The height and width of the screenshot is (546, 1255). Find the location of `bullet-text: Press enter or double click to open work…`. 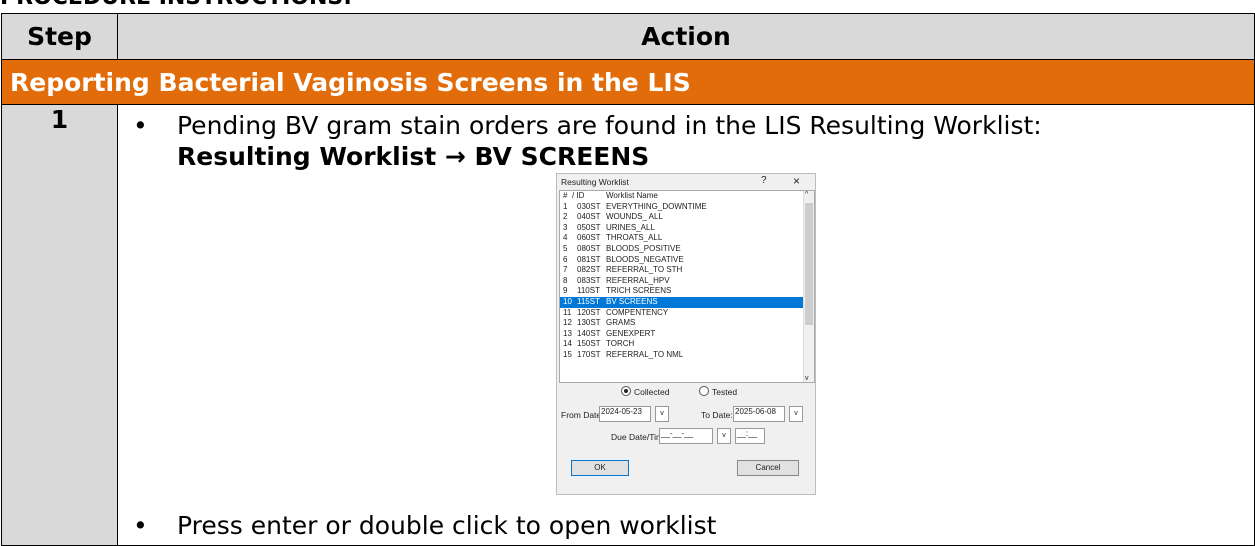

bullet-text: Press enter or double click to open work… is located at coordinates (447, 525).